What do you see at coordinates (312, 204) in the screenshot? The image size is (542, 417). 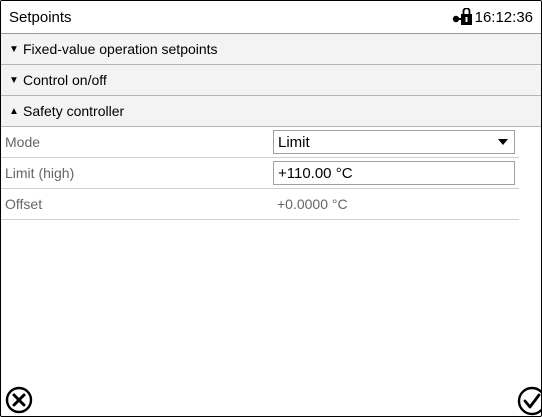 I see `offset-value: +0.0000 °C` at bounding box center [312, 204].